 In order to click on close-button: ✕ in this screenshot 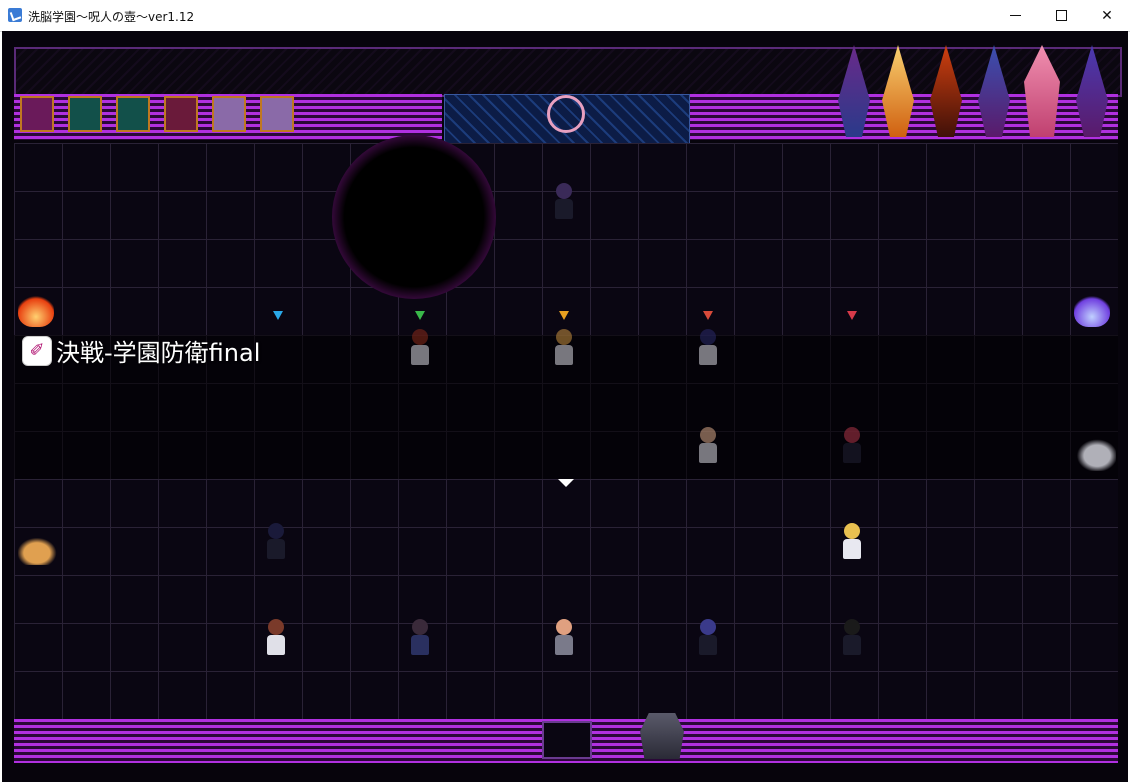, I will do `click(1107, 15)`.